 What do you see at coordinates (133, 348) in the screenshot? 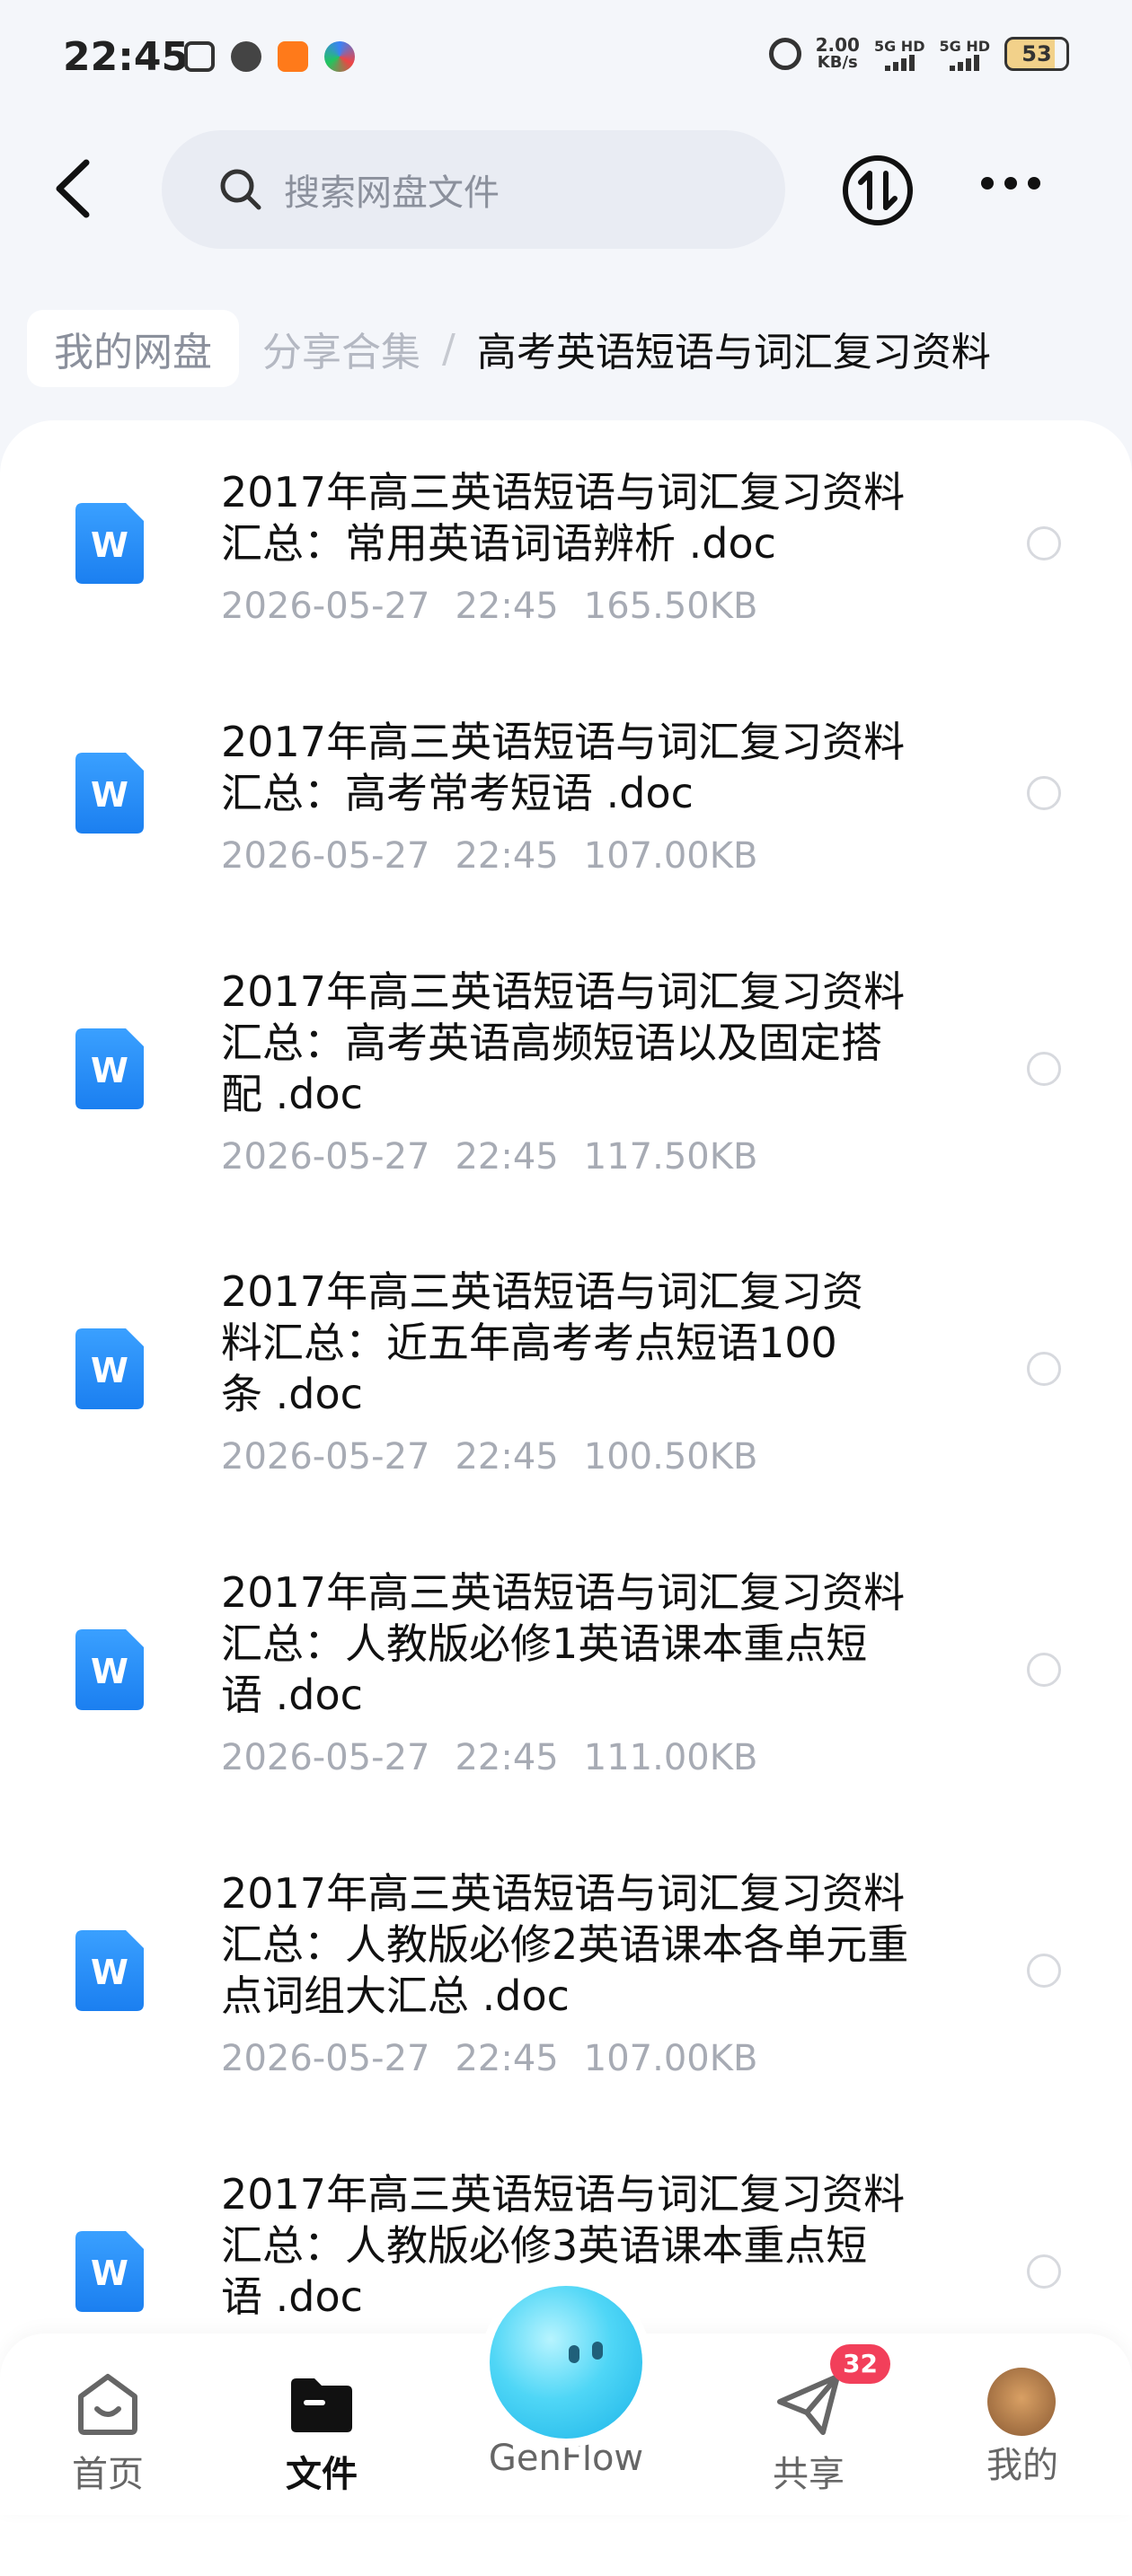
I see `breadcrumb-root: 我的网盘` at bounding box center [133, 348].